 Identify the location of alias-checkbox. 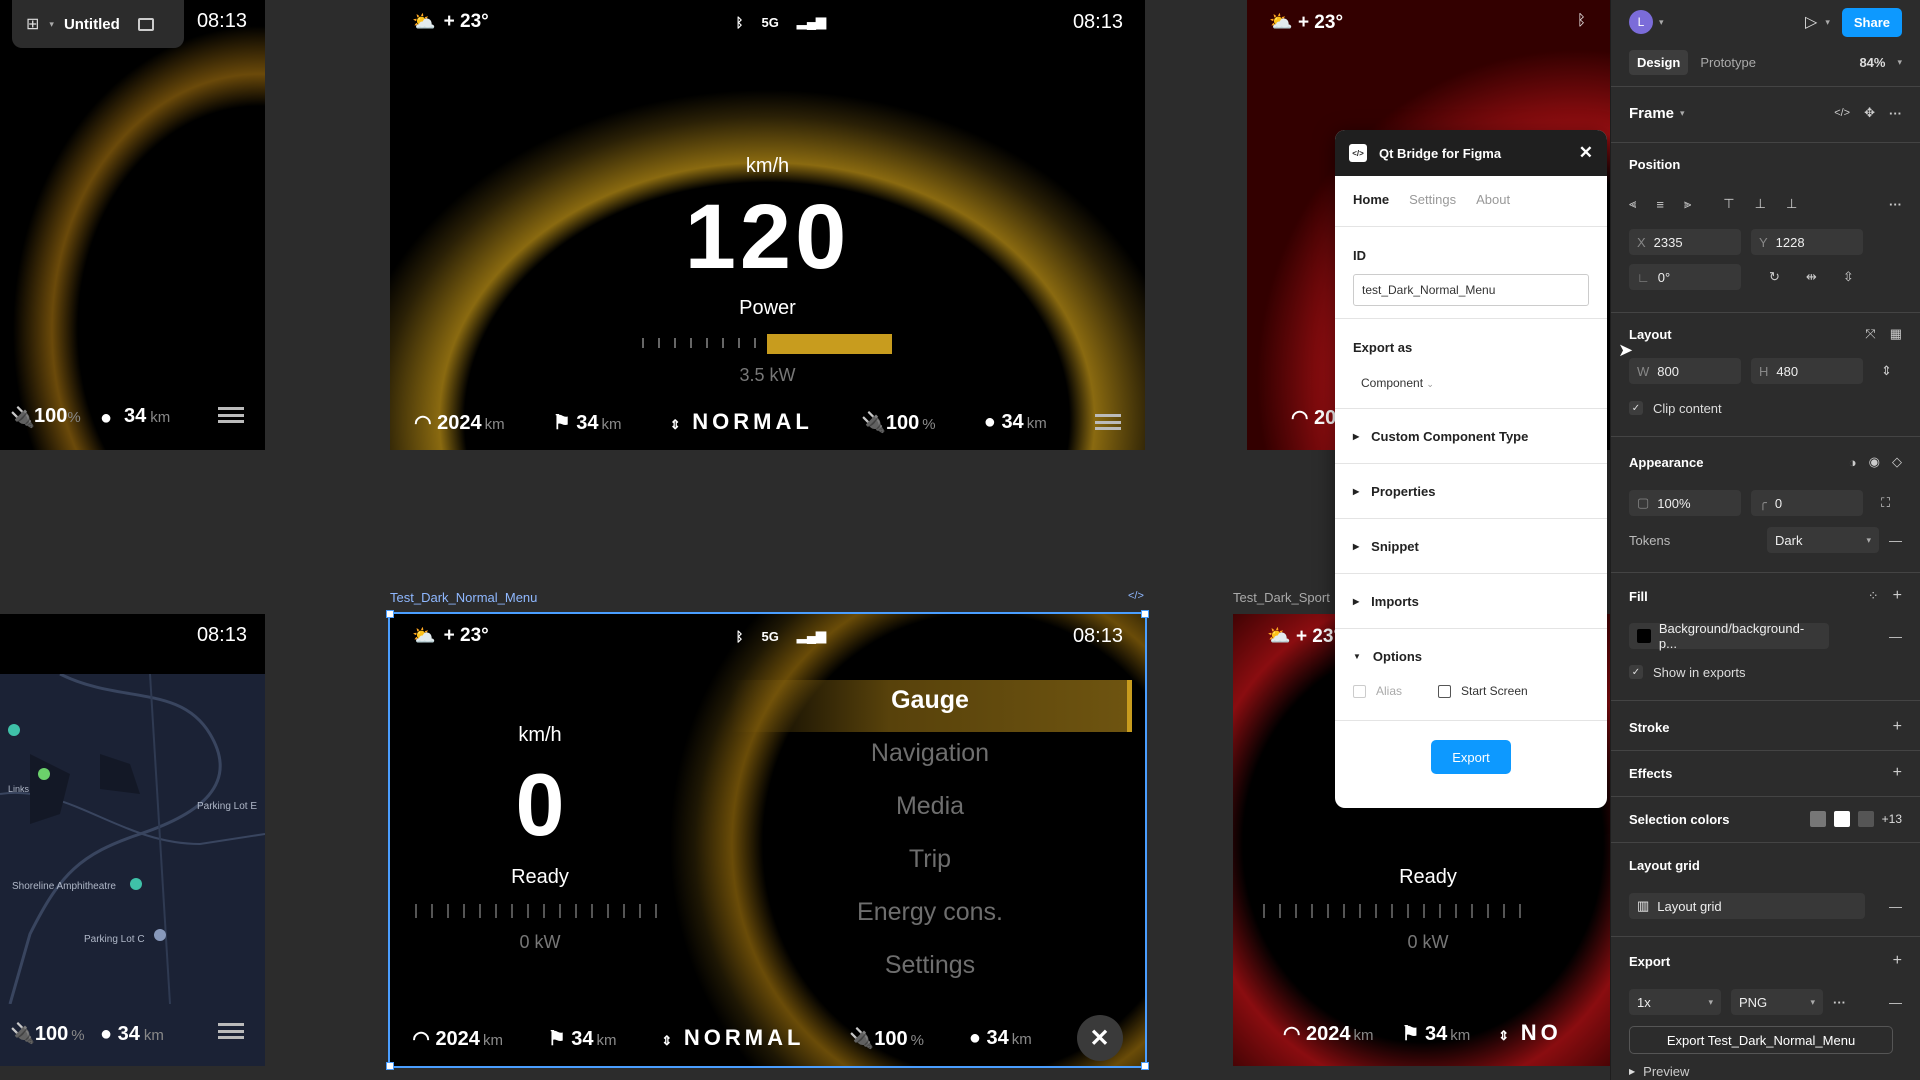
(1359, 691).